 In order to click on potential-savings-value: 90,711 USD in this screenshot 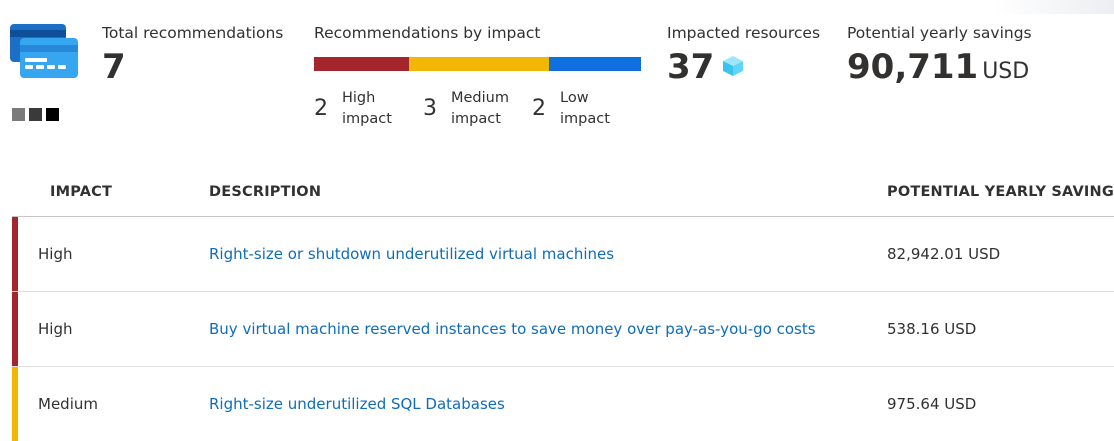, I will do `click(938, 69)`.